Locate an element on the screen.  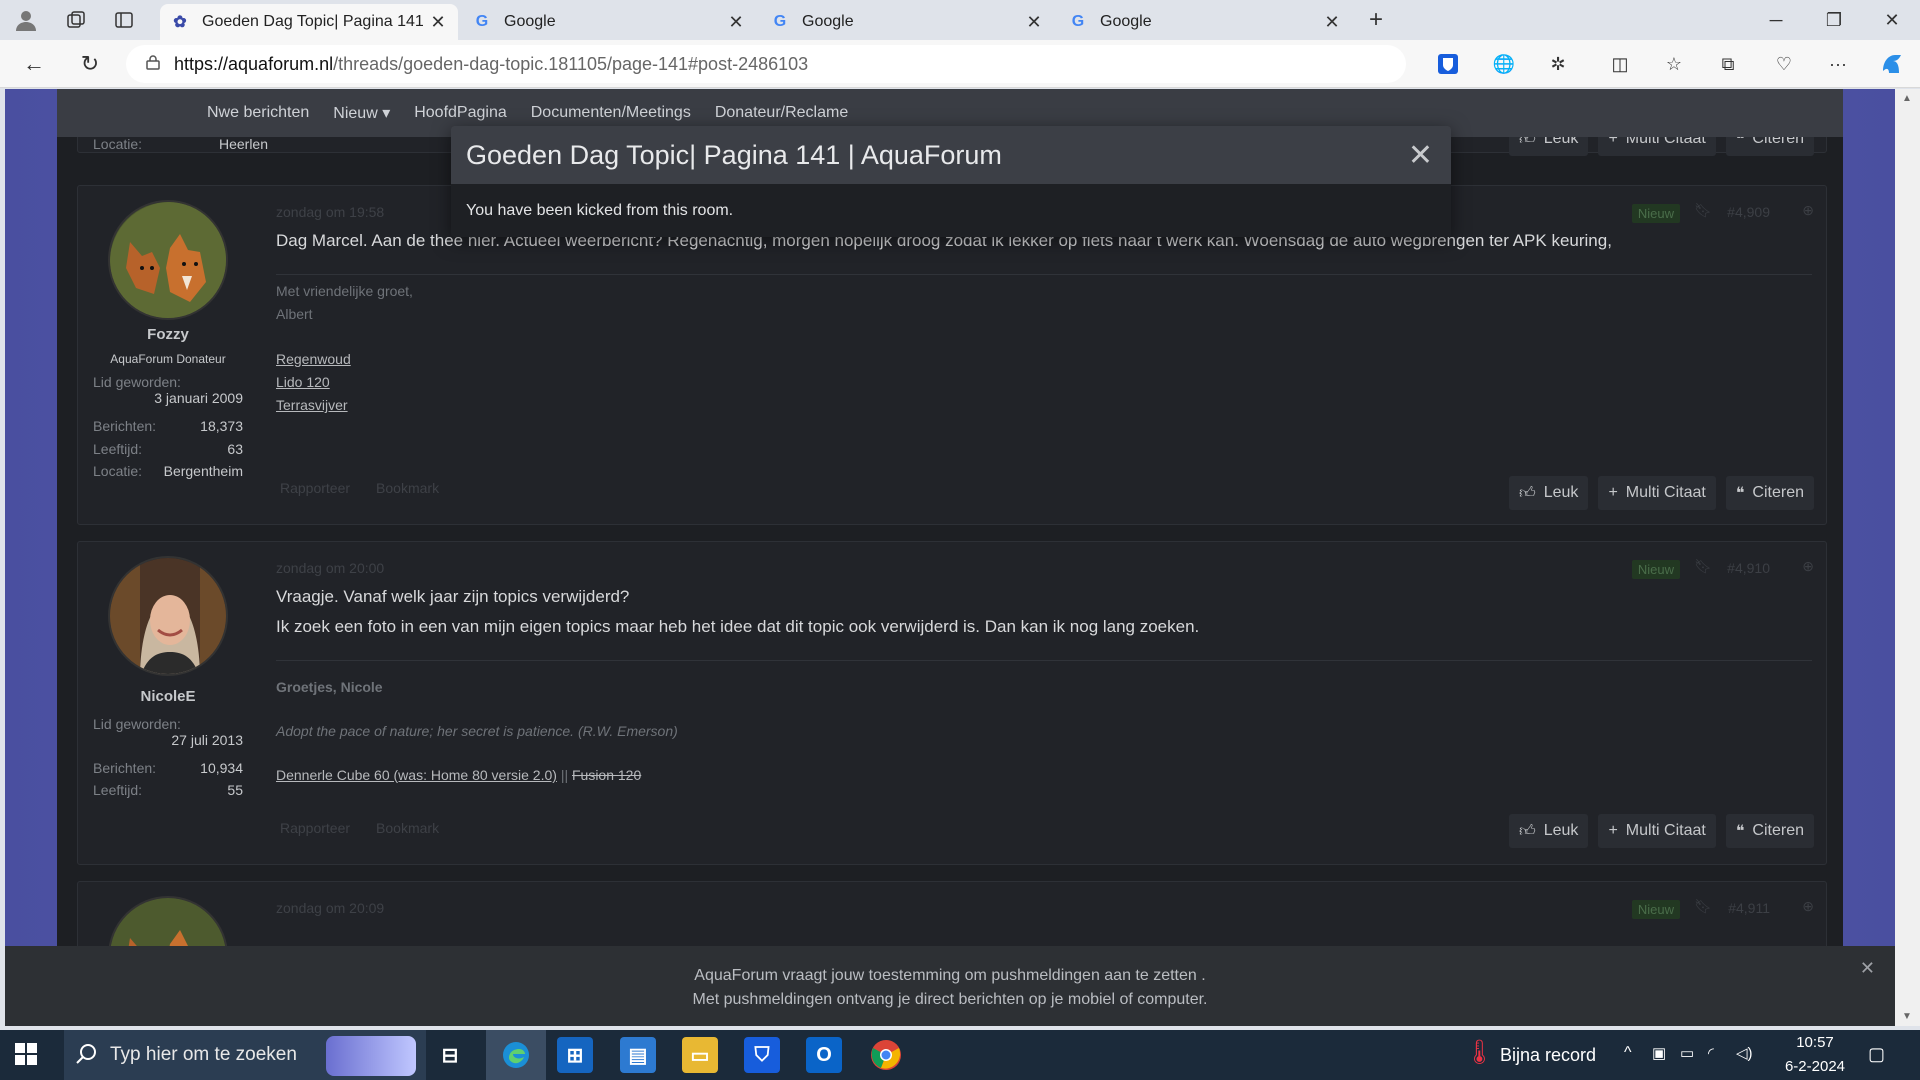
new-tab-icon: + is located at coordinates (1376, 20).